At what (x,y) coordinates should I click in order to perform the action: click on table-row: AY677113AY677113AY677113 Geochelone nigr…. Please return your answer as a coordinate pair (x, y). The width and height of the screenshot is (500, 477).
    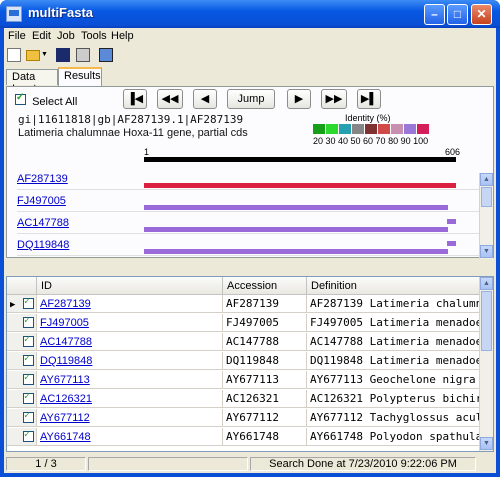
    Looking at the image, I should click on (244, 380).